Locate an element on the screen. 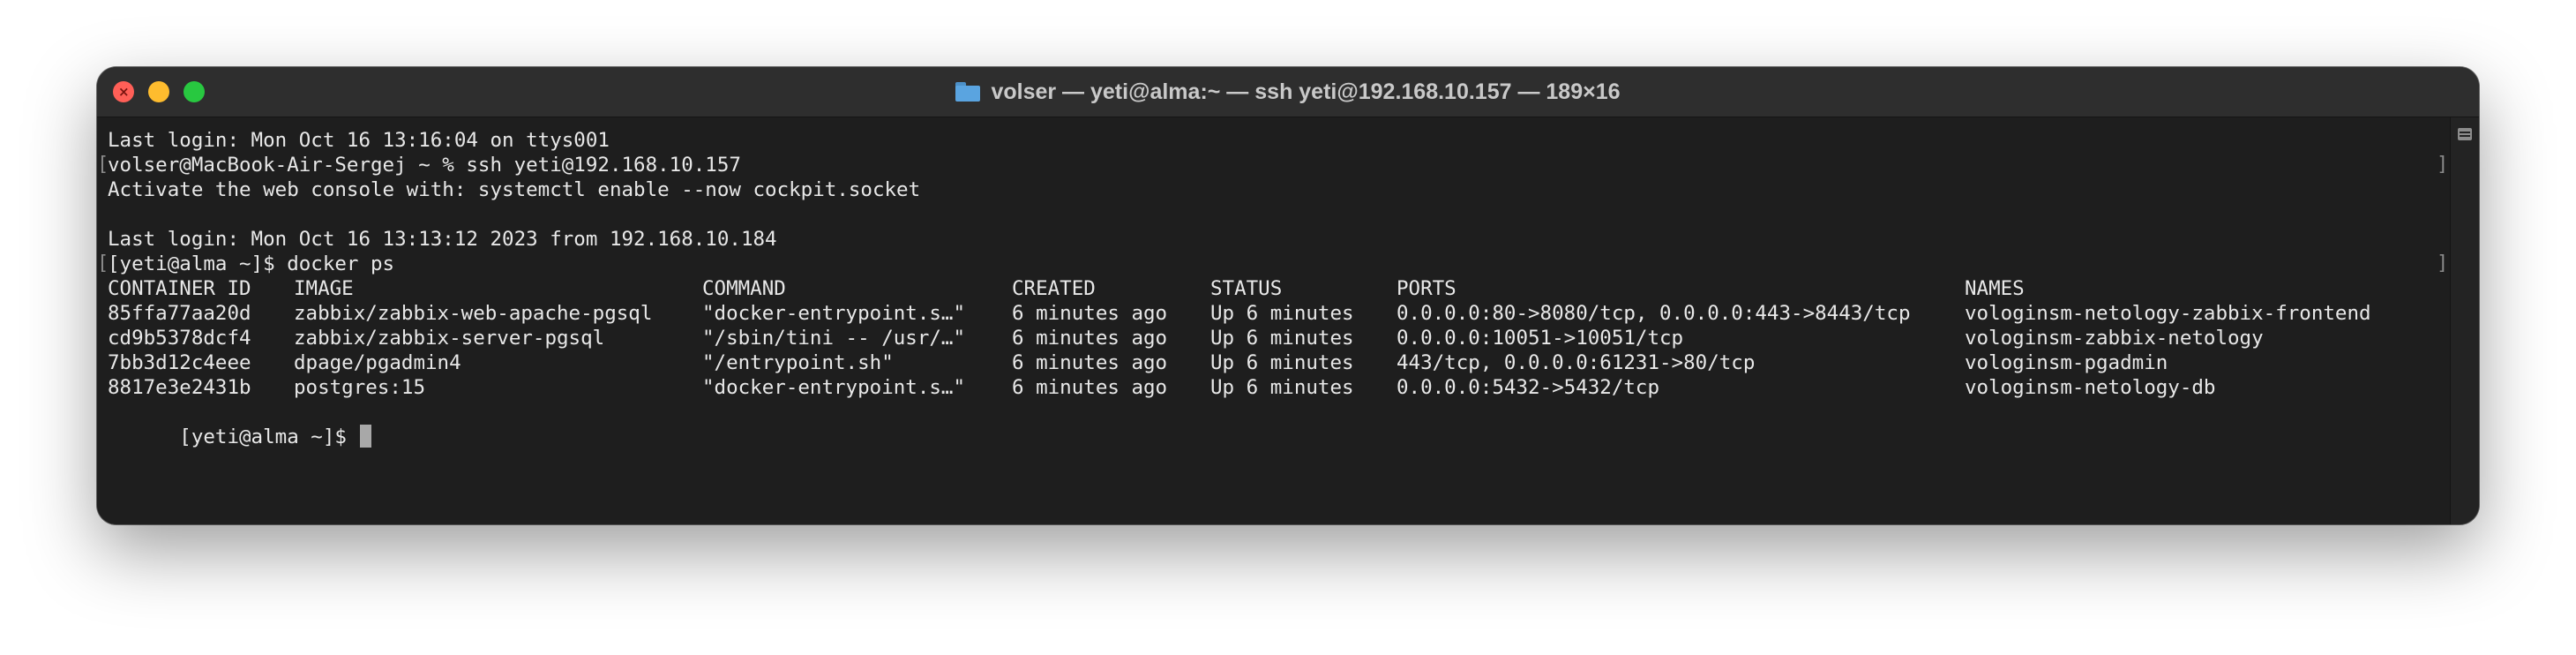 This screenshot has width=2576, height=655. table-cell: 0.0.0.0:5432->5432/tcp is located at coordinates (1529, 387).